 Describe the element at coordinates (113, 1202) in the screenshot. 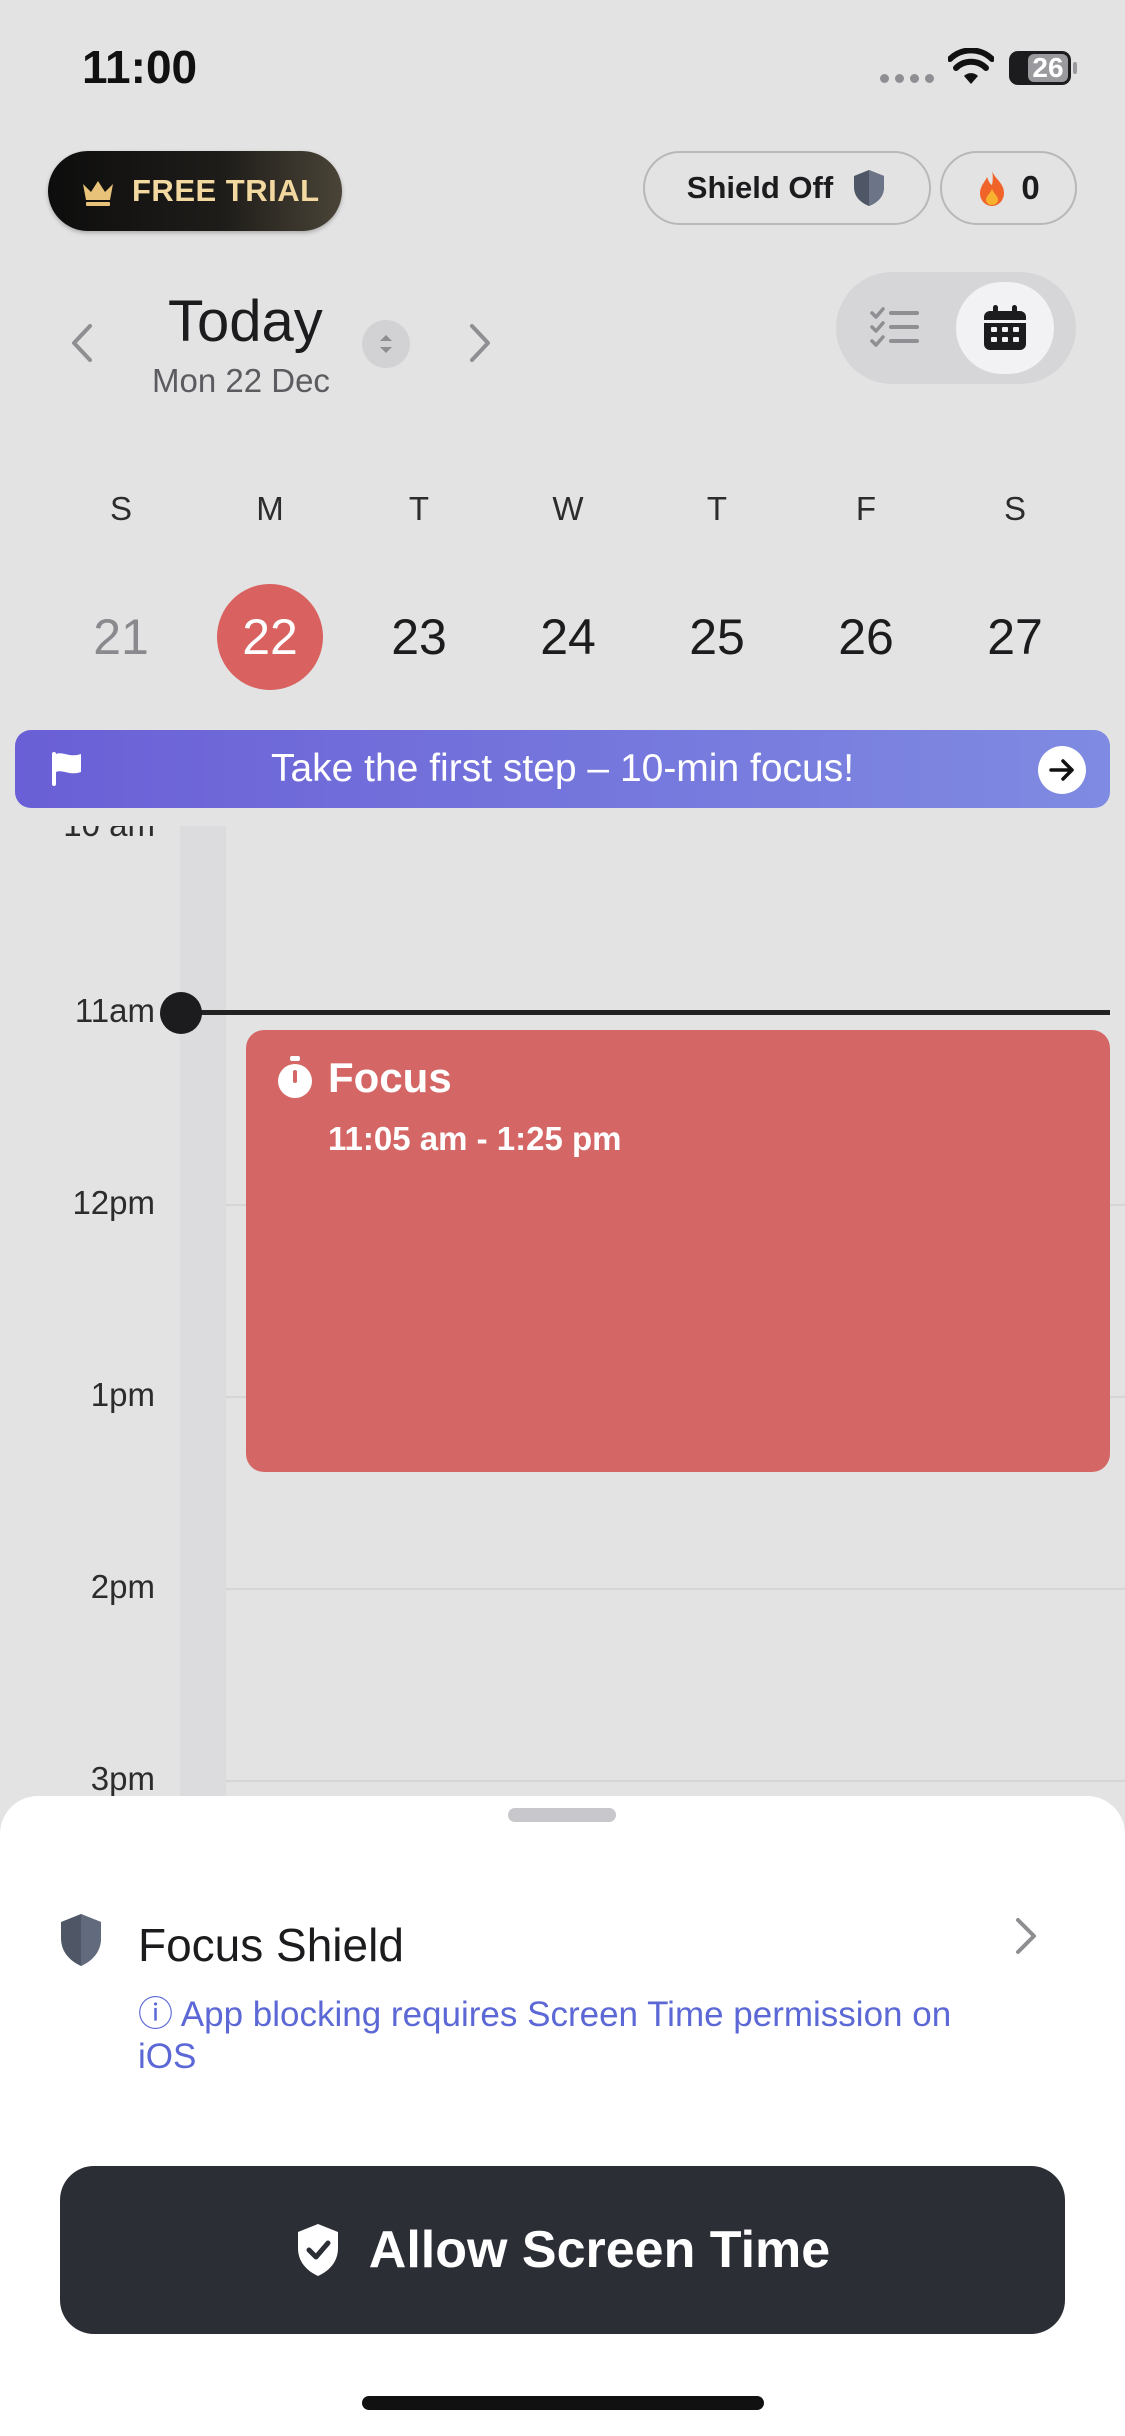

I see `hour-label: 12pm` at that location.